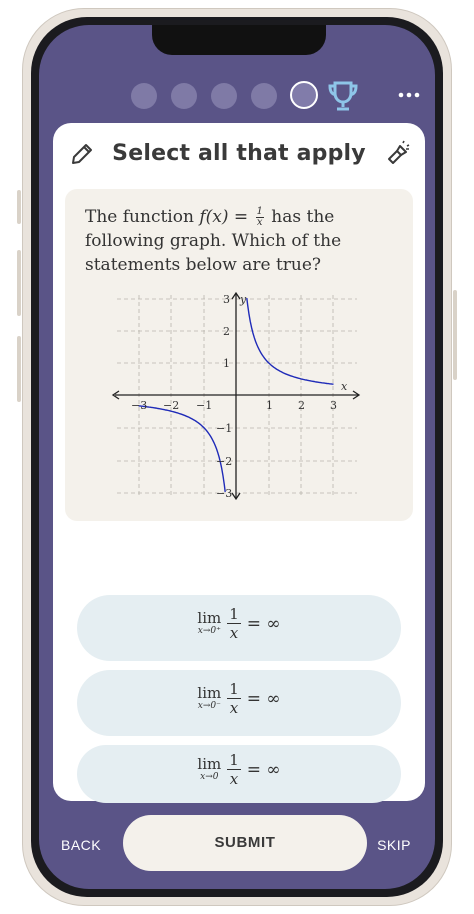 The height and width of the screenshot is (914, 474). I want to click on limit-operator: lim x→0⁺, so click(209, 623).